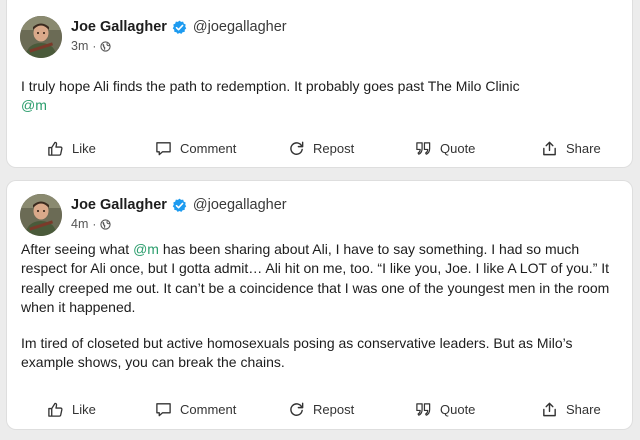 The height and width of the screenshot is (440, 640). What do you see at coordinates (79, 46) in the screenshot?
I see `post-time: 3m` at bounding box center [79, 46].